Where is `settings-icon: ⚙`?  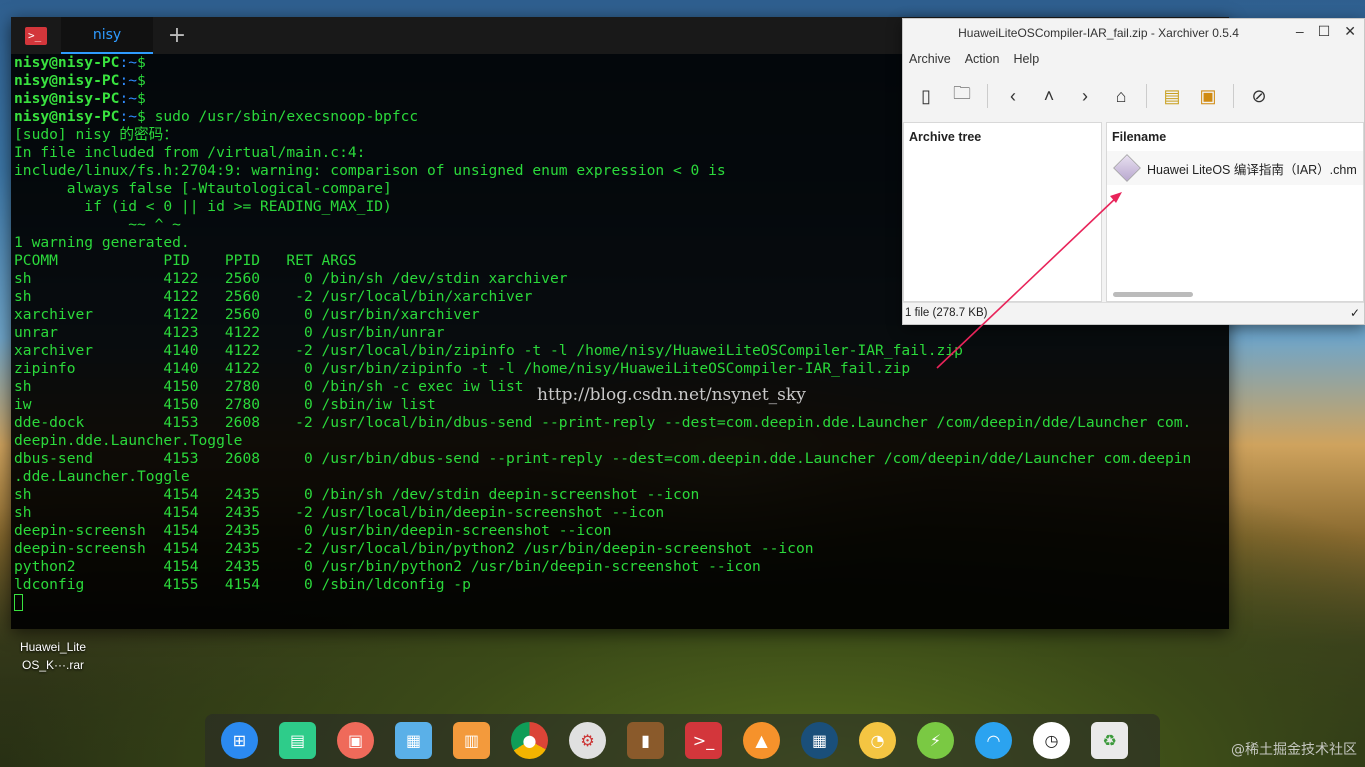 settings-icon: ⚙ is located at coordinates (587, 740).